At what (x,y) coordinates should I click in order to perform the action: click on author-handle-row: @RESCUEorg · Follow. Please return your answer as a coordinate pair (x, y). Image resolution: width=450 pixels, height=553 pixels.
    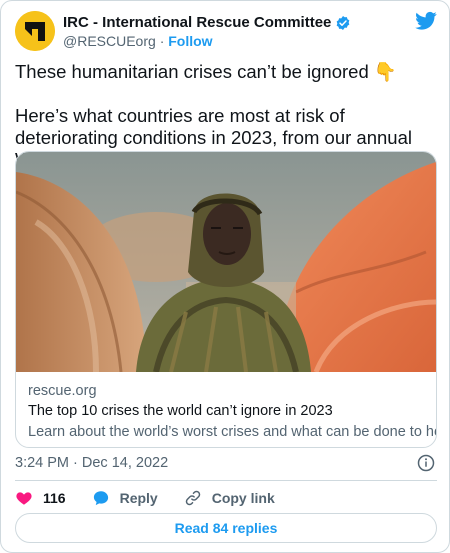
    Looking at the image, I should click on (138, 41).